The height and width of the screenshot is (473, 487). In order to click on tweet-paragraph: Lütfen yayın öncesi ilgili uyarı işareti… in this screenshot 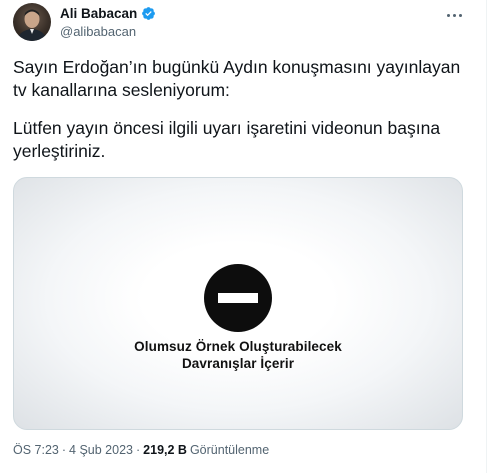, I will do `click(227, 139)`.